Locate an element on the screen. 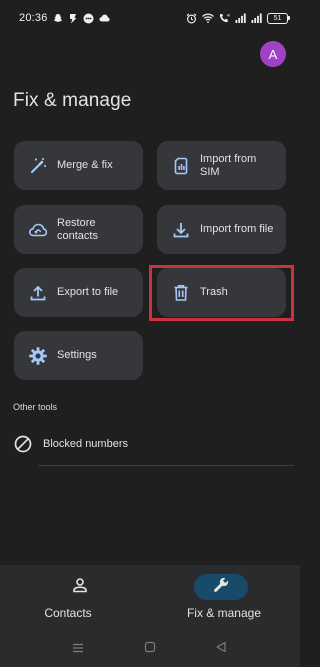 The width and height of the screenshot is (320, 667). status-time: 20:36 is located at coordinates (33, 18).